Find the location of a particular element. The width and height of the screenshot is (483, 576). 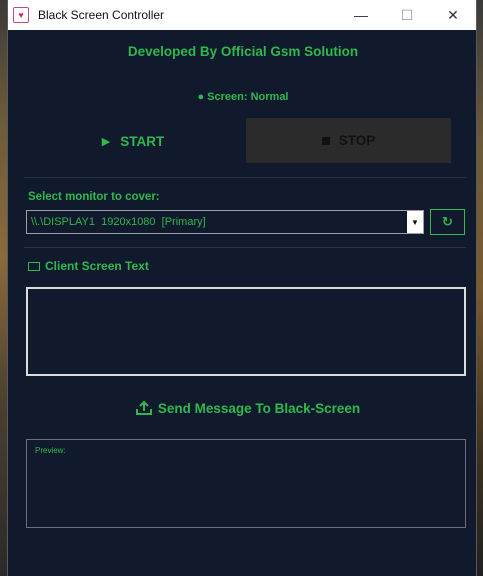

send-message-label: Send Message To Black-Screen is located at coordinates (259, 408).